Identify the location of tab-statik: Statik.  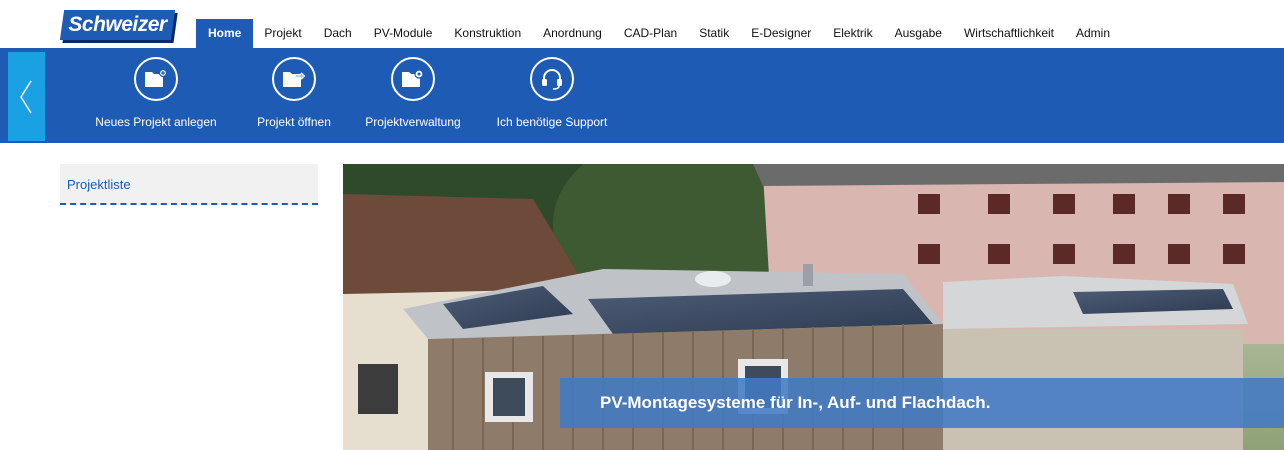
(714, 33).